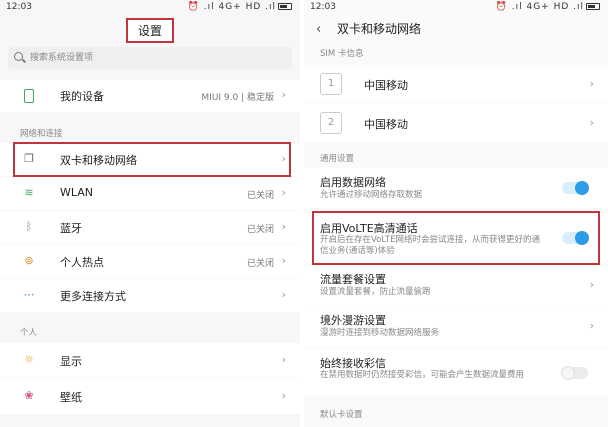 The height and width of the screenshot is (427, 608). I want to click on volte-desc: 开启后在存在VoLTE网络时会尝试连接，从而获得更好的通信业务(通话等)体验, so click(430, 245).